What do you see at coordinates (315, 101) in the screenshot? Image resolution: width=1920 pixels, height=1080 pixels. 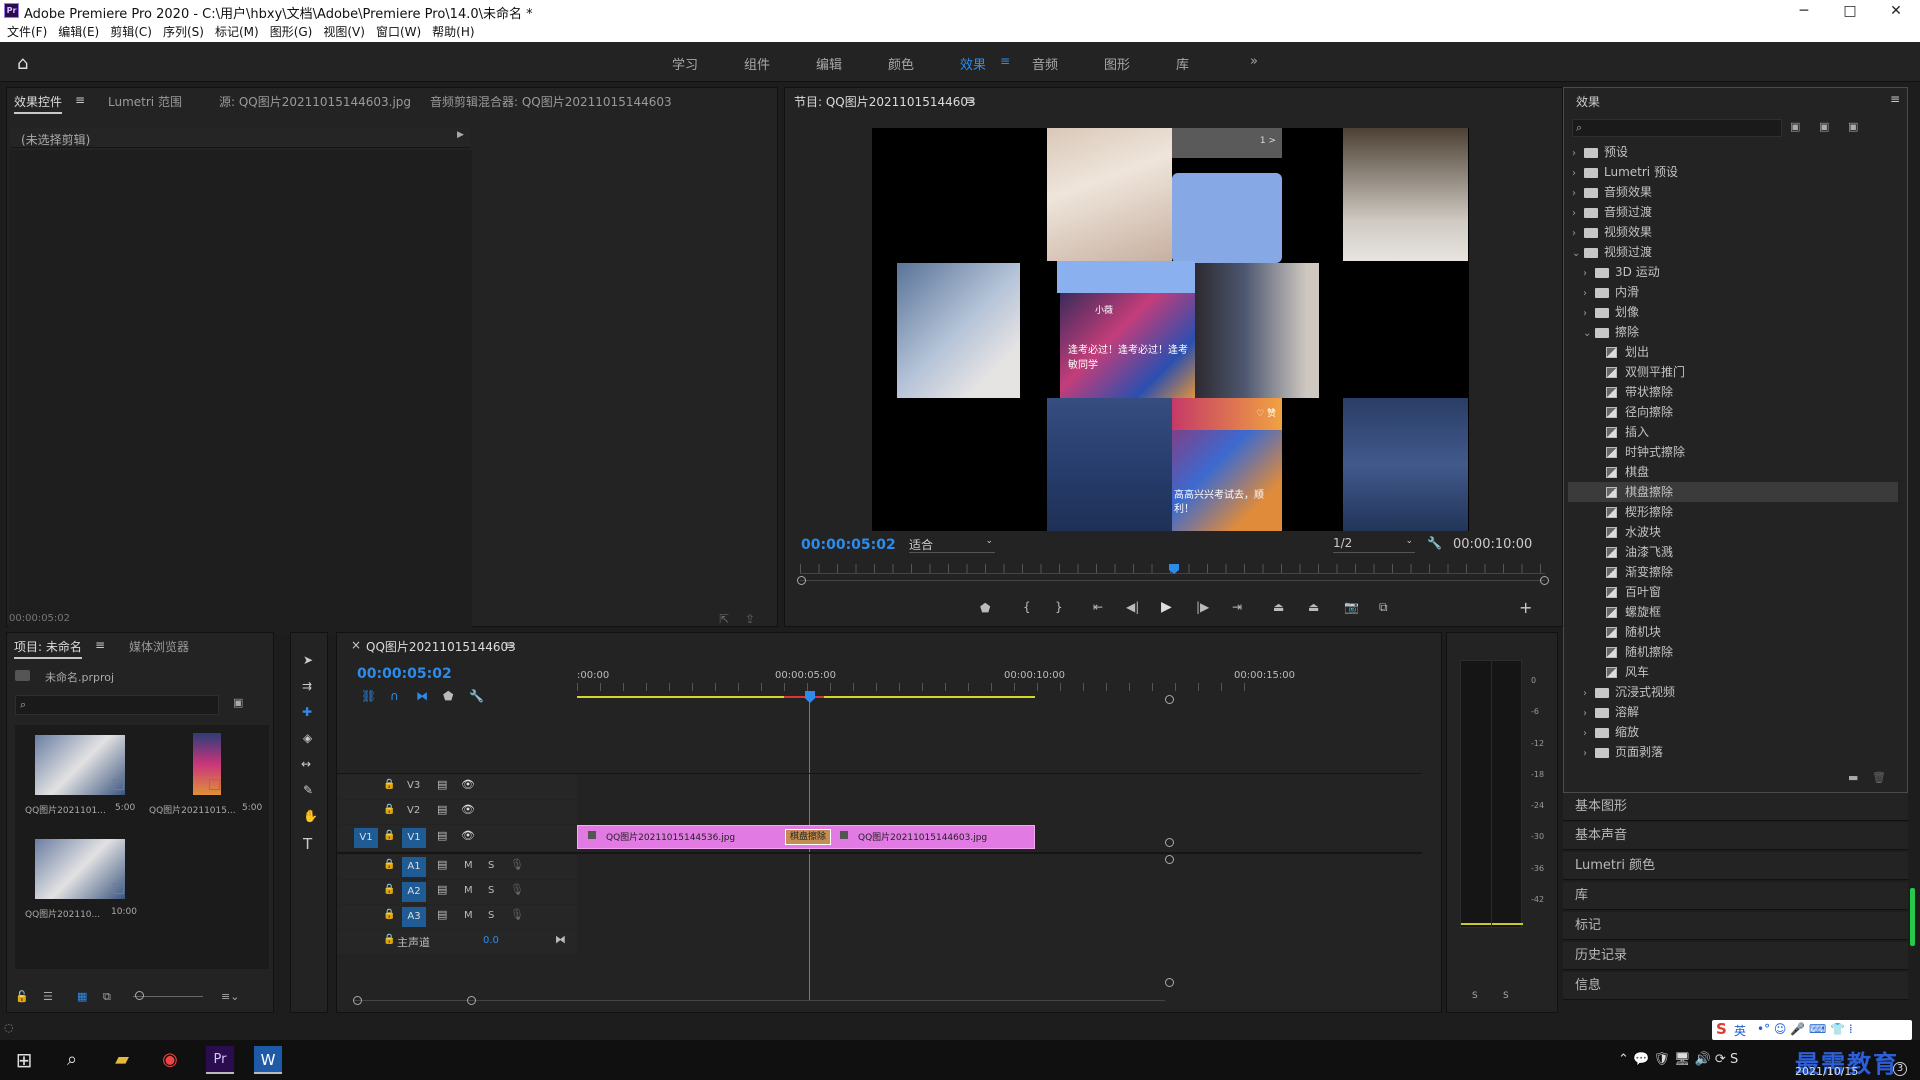 I see `tab-source: 源: QQ图片20211015144603.jpg` at bounding box center [315, 101].